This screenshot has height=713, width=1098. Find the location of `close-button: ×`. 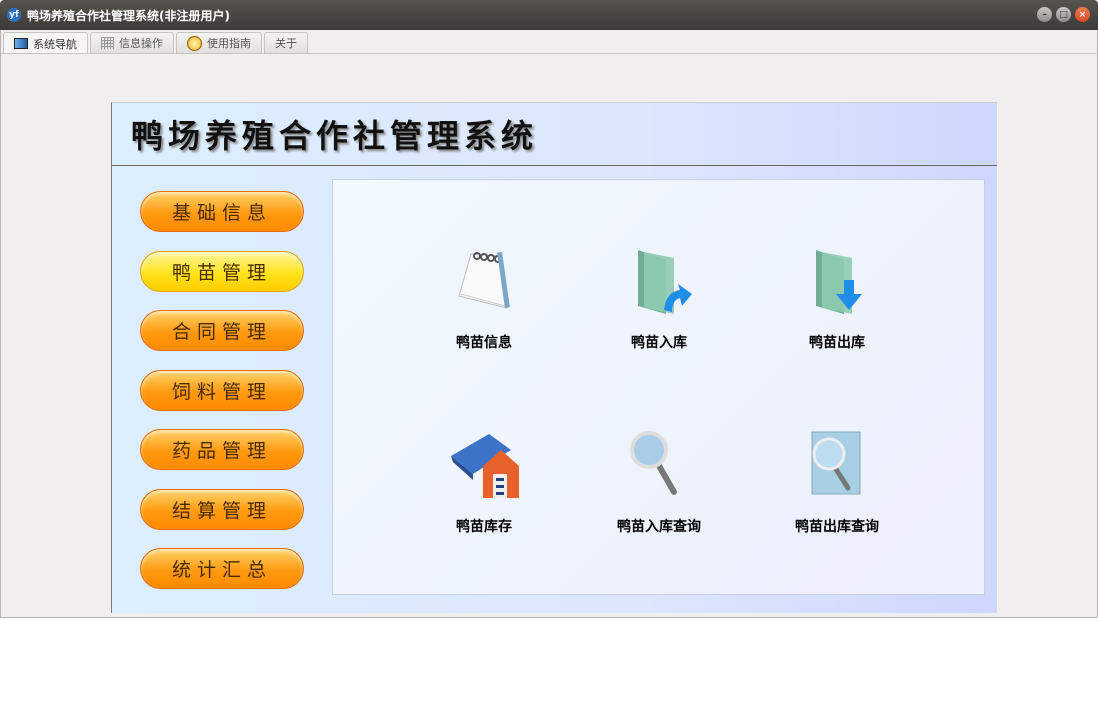

close-button: × is located at coordinates (1082, 14).